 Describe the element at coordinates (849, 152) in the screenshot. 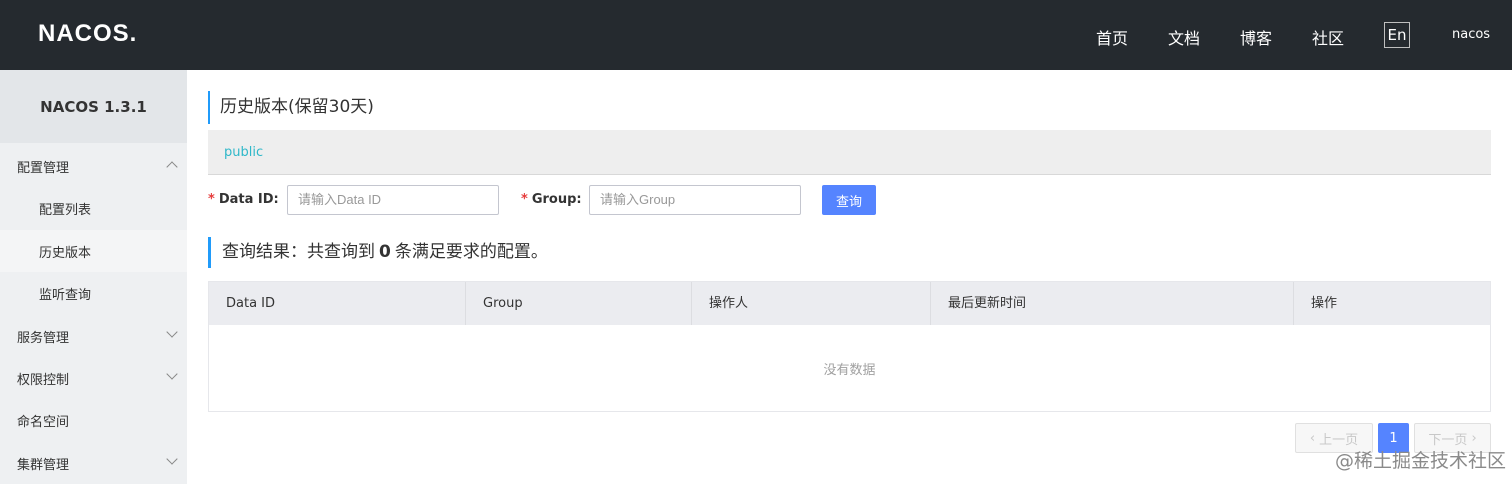

I see `namespace-bar: public` at that location.